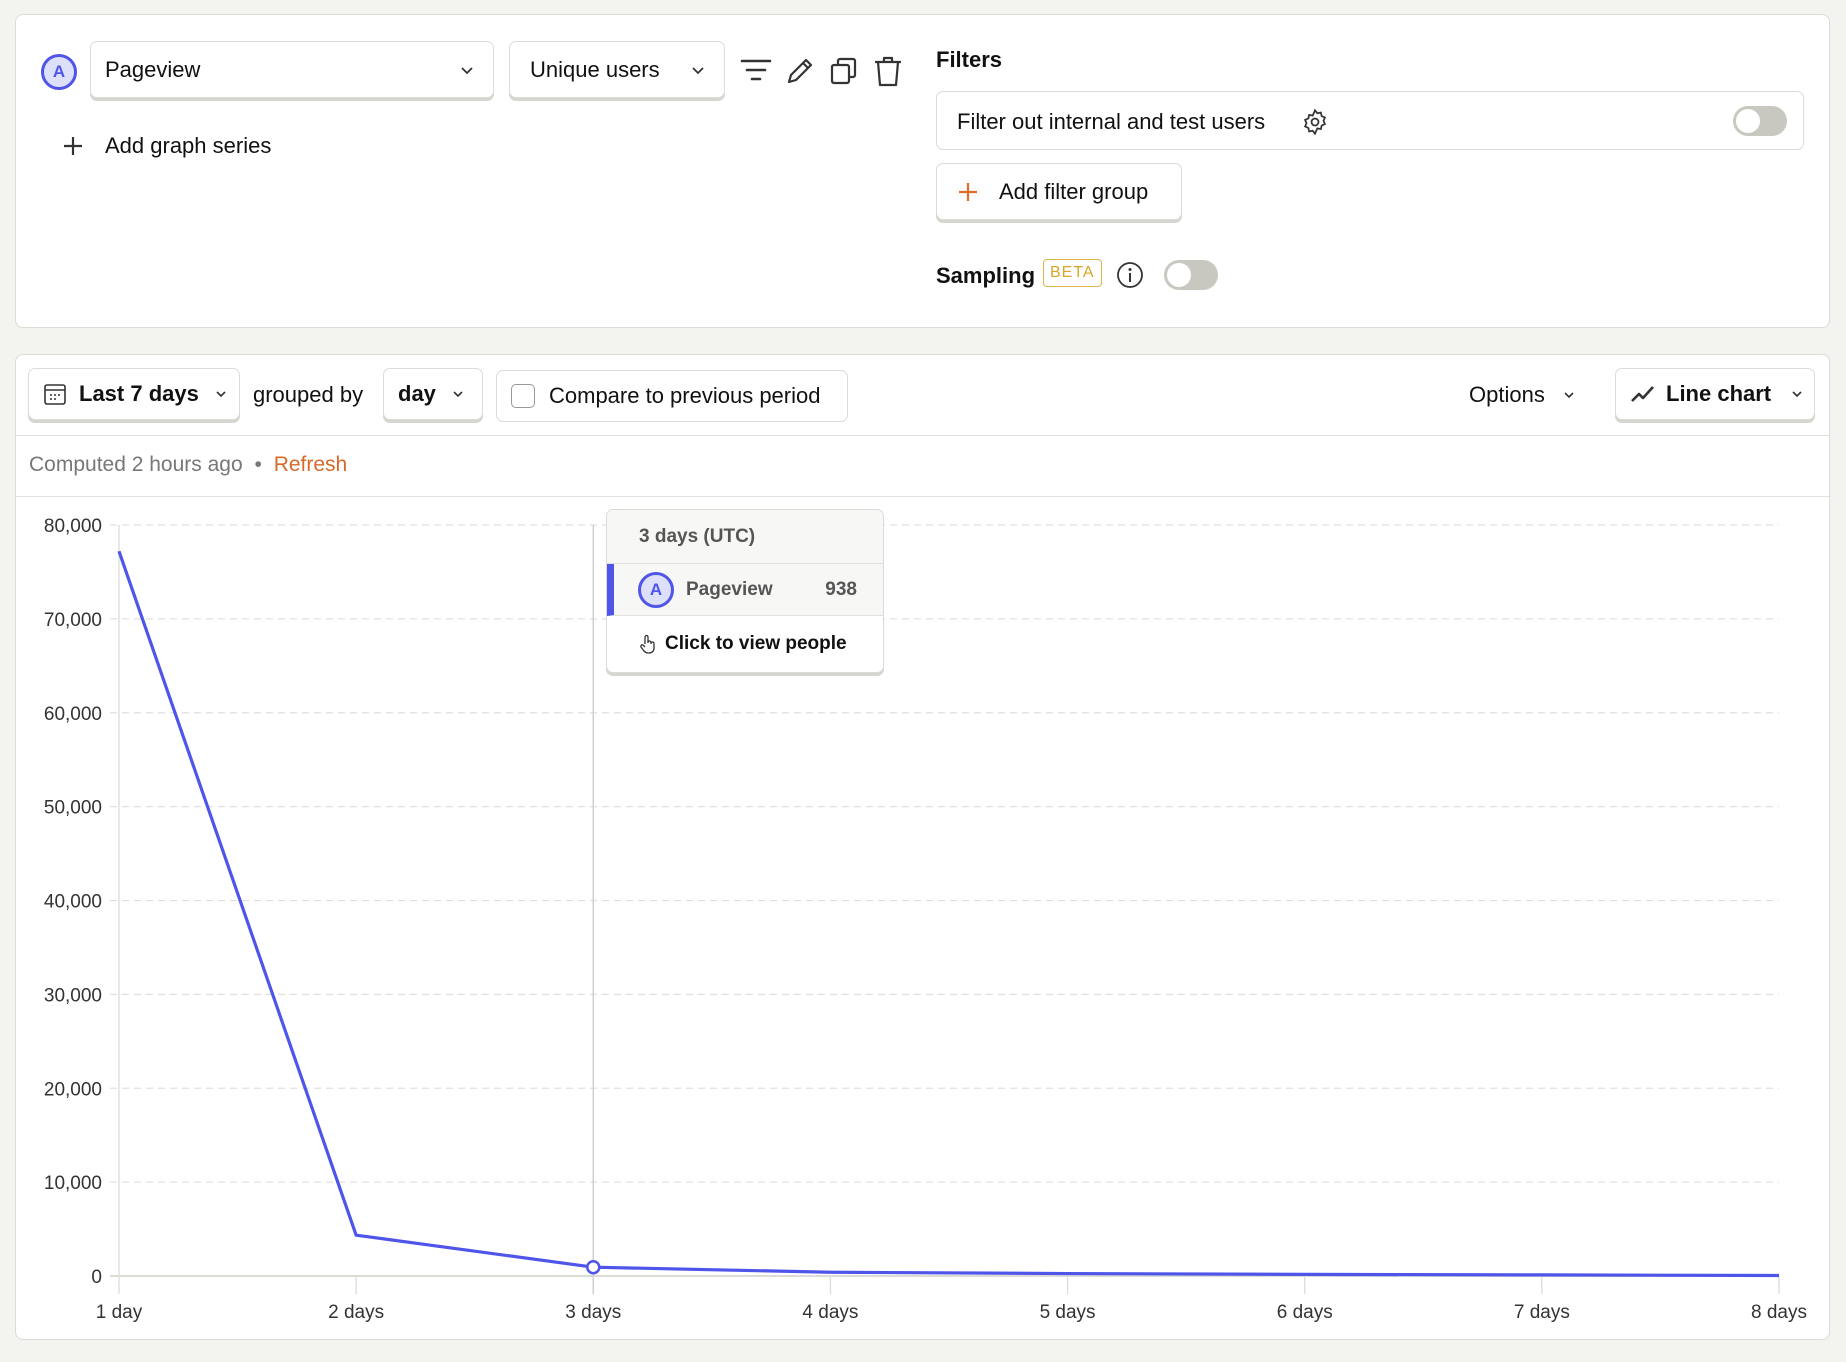 Image resolution: width=1846 pixels, height=1362 pixels. I want to click on pointer-hand-icon, so click(647, 644).